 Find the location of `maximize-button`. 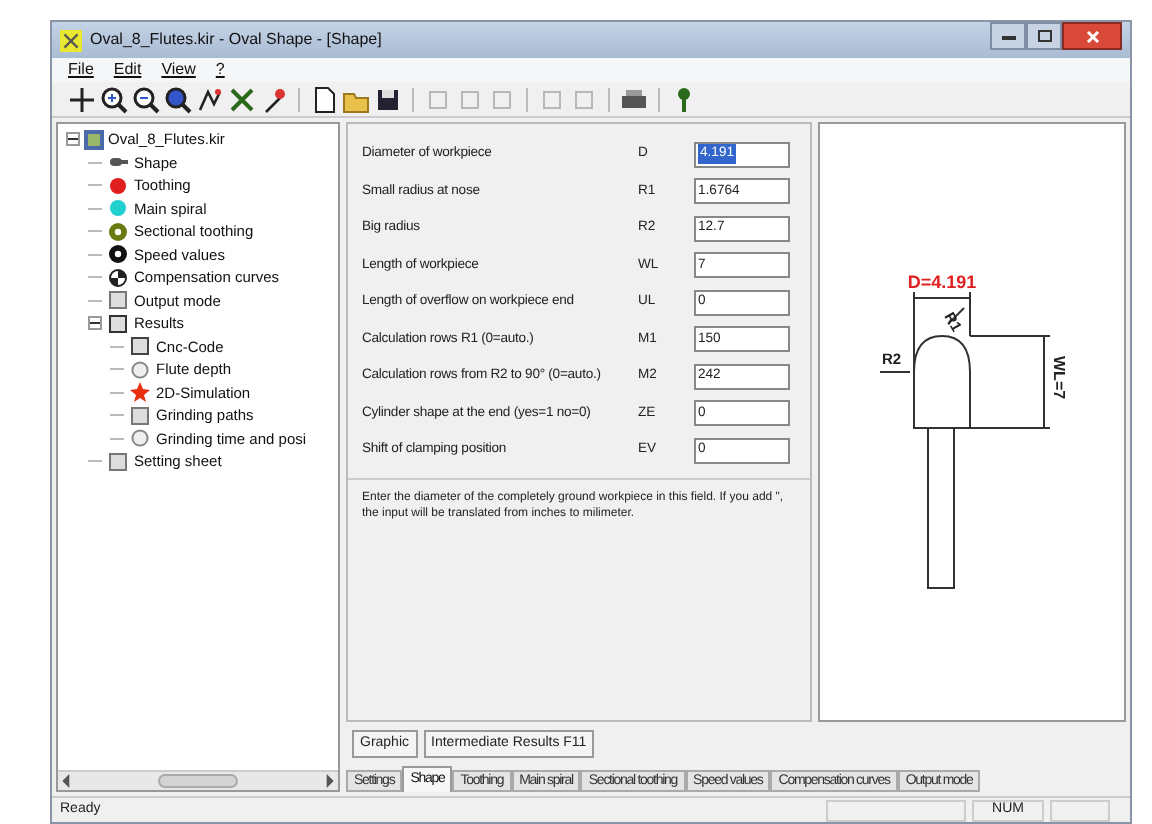

maximize-button is located at coordinates (1044, 36).